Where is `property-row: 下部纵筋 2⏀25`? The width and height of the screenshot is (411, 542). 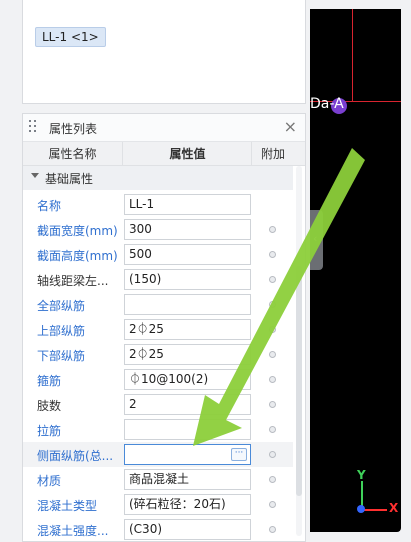
property-row: 下部纵筋 2⏀25 is located at coordinates (158, 354).